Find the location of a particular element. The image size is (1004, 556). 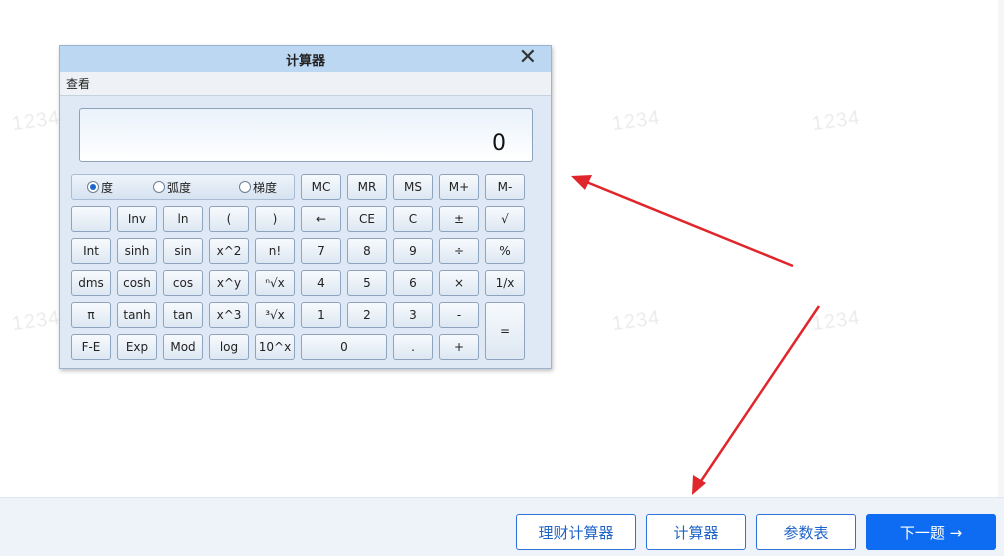

key-6: 6 is located at coordinates (413, 283).